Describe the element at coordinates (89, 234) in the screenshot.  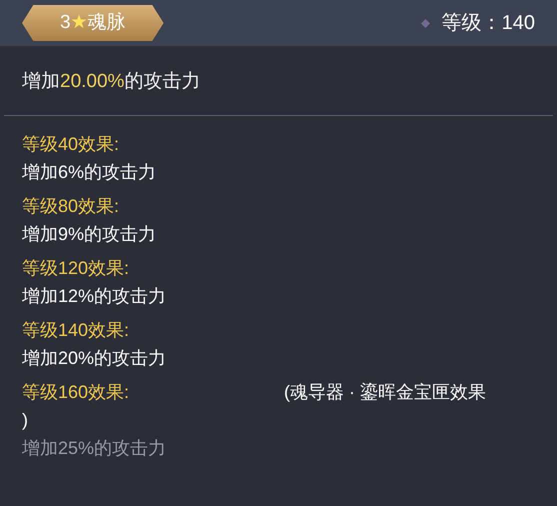
I see `effect-description: 增加9%的攻击力` at that location.